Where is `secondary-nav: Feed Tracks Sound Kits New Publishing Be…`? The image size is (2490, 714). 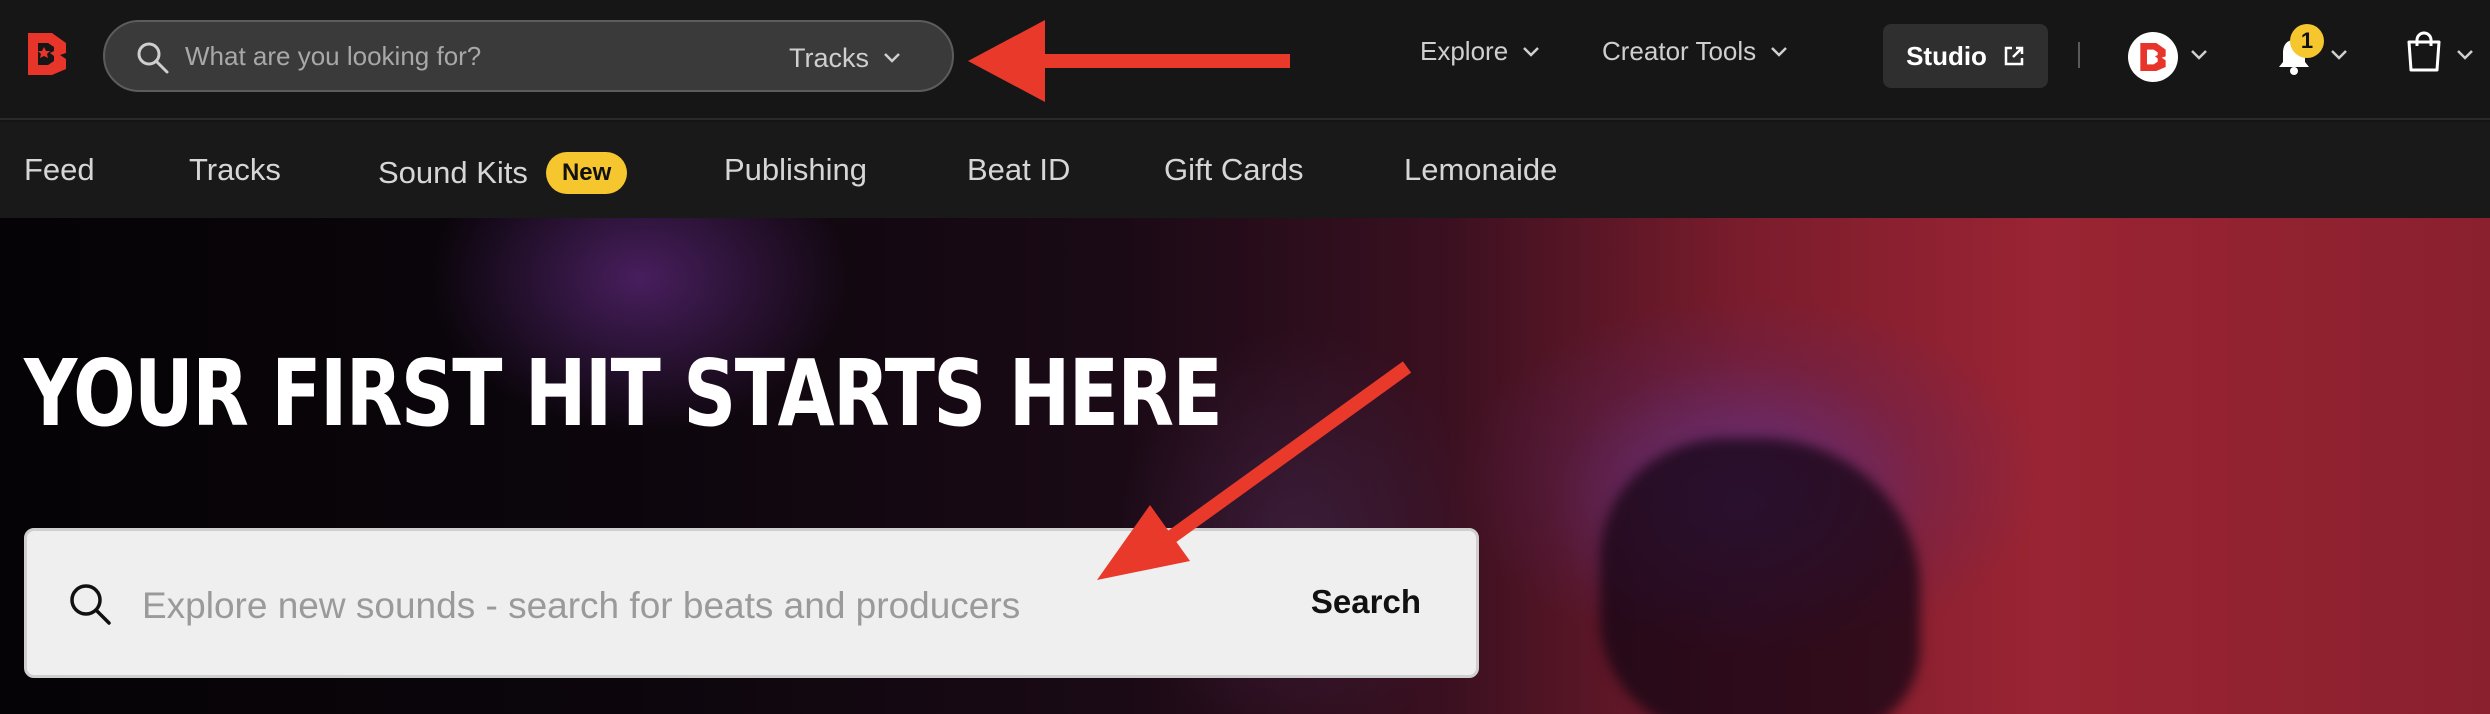 secondary-nav: Feed Tracks Sound Kits New Publishing Be… is located at coordinates (1245, 170).